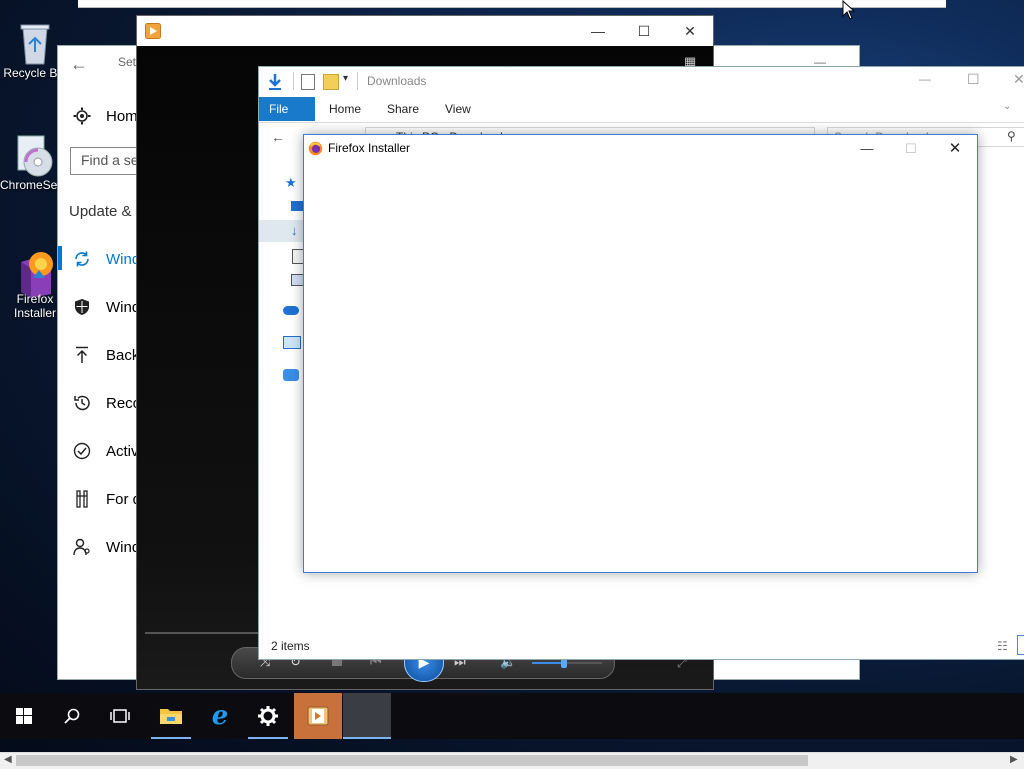 This screenshot has width=1024, height=769. I want to click on selected-indicator, so click(60, 258).